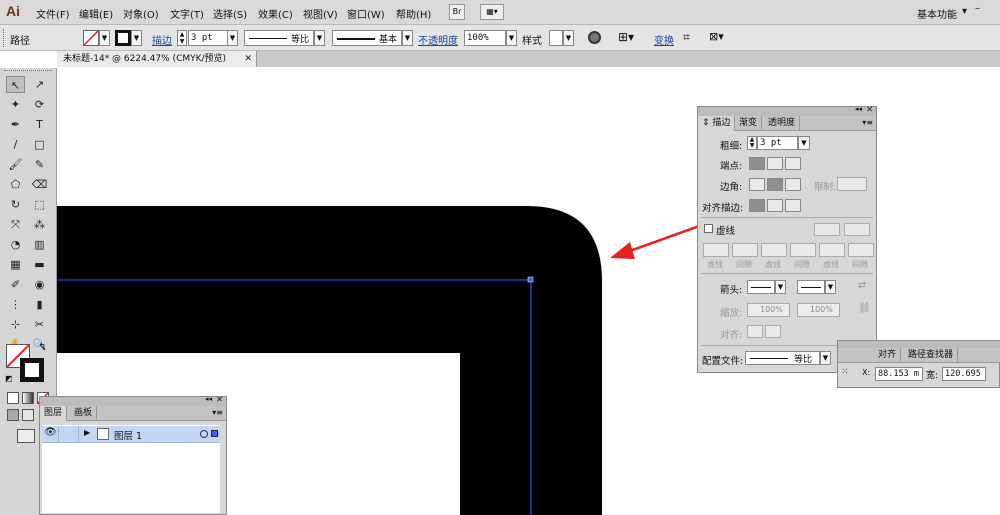 This screenshot has height=515, width=1000. I want to click on brush-dropdown-icon: ▼, so click(407, 38).